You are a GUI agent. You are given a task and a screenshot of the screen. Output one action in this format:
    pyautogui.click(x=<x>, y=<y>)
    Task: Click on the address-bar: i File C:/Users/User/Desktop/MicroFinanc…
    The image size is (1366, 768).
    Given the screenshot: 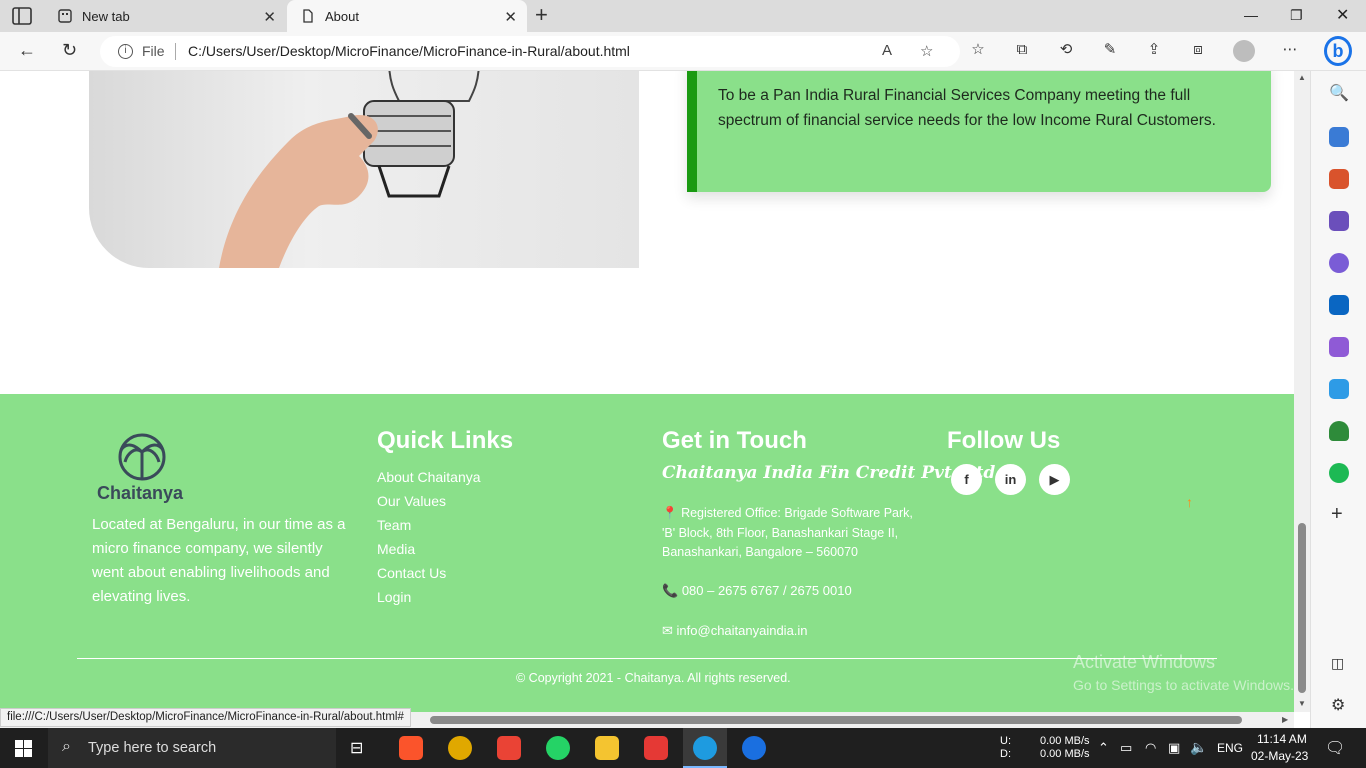 What is the action you would take?
    pyautogui.click(x=530, y=51)
    